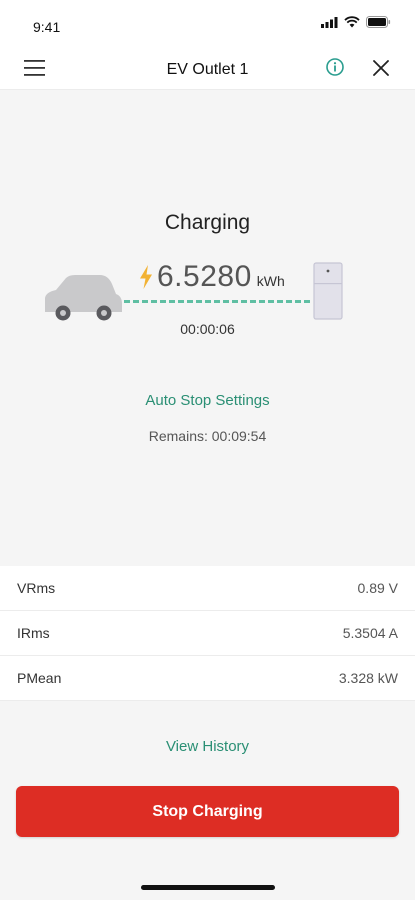  What do you see at coordinates (352, 22) in the screenshot?
I see `wifi-icon` at bounding box center [352, 22].